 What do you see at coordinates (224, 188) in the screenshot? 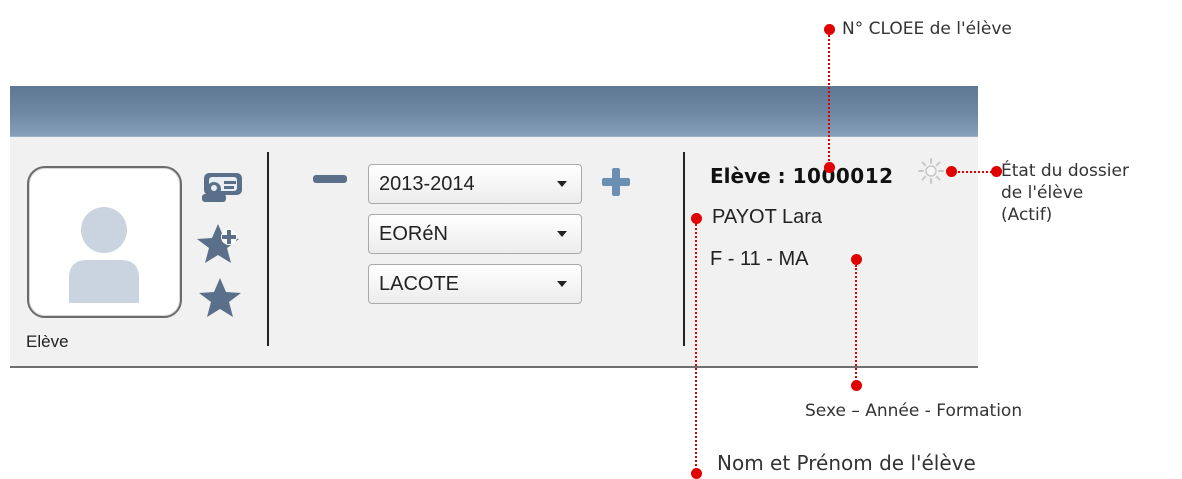
I see `card-icon` at bounding box center [224, 188].